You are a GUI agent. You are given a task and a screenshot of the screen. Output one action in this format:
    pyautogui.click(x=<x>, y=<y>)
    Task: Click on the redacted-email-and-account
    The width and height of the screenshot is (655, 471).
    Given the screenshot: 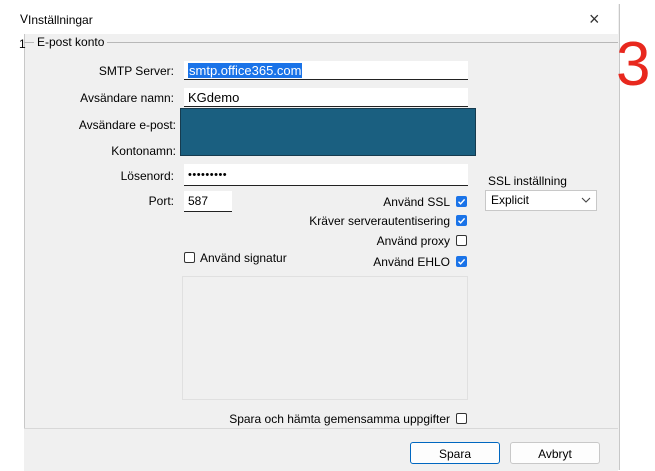 What is the action you would take?
    pyautogui.click(x=328, y=132)
    